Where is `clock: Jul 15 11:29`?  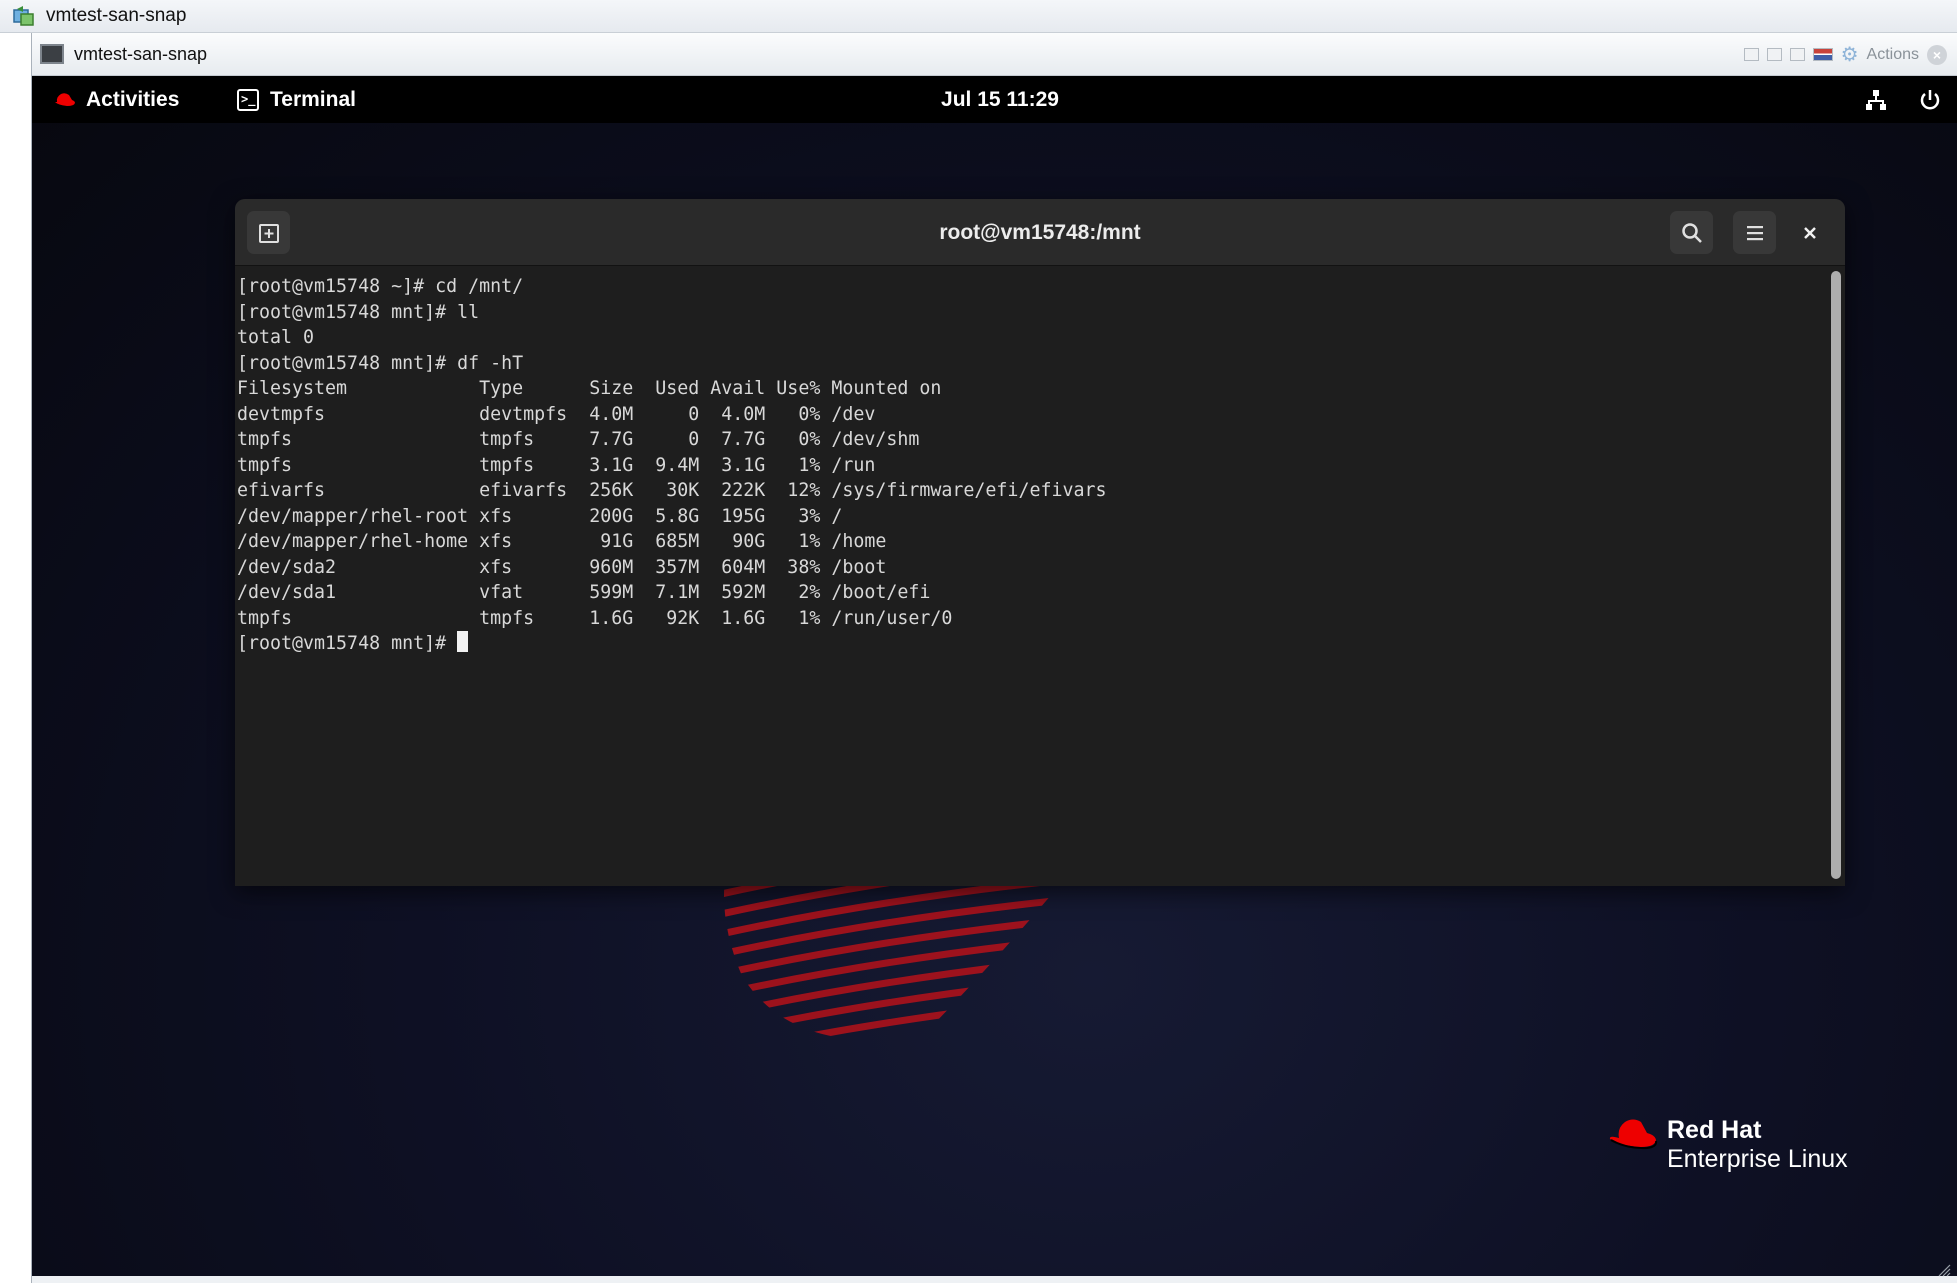 clock: Jul 15 11:29 is located at coordinates (994, 99).